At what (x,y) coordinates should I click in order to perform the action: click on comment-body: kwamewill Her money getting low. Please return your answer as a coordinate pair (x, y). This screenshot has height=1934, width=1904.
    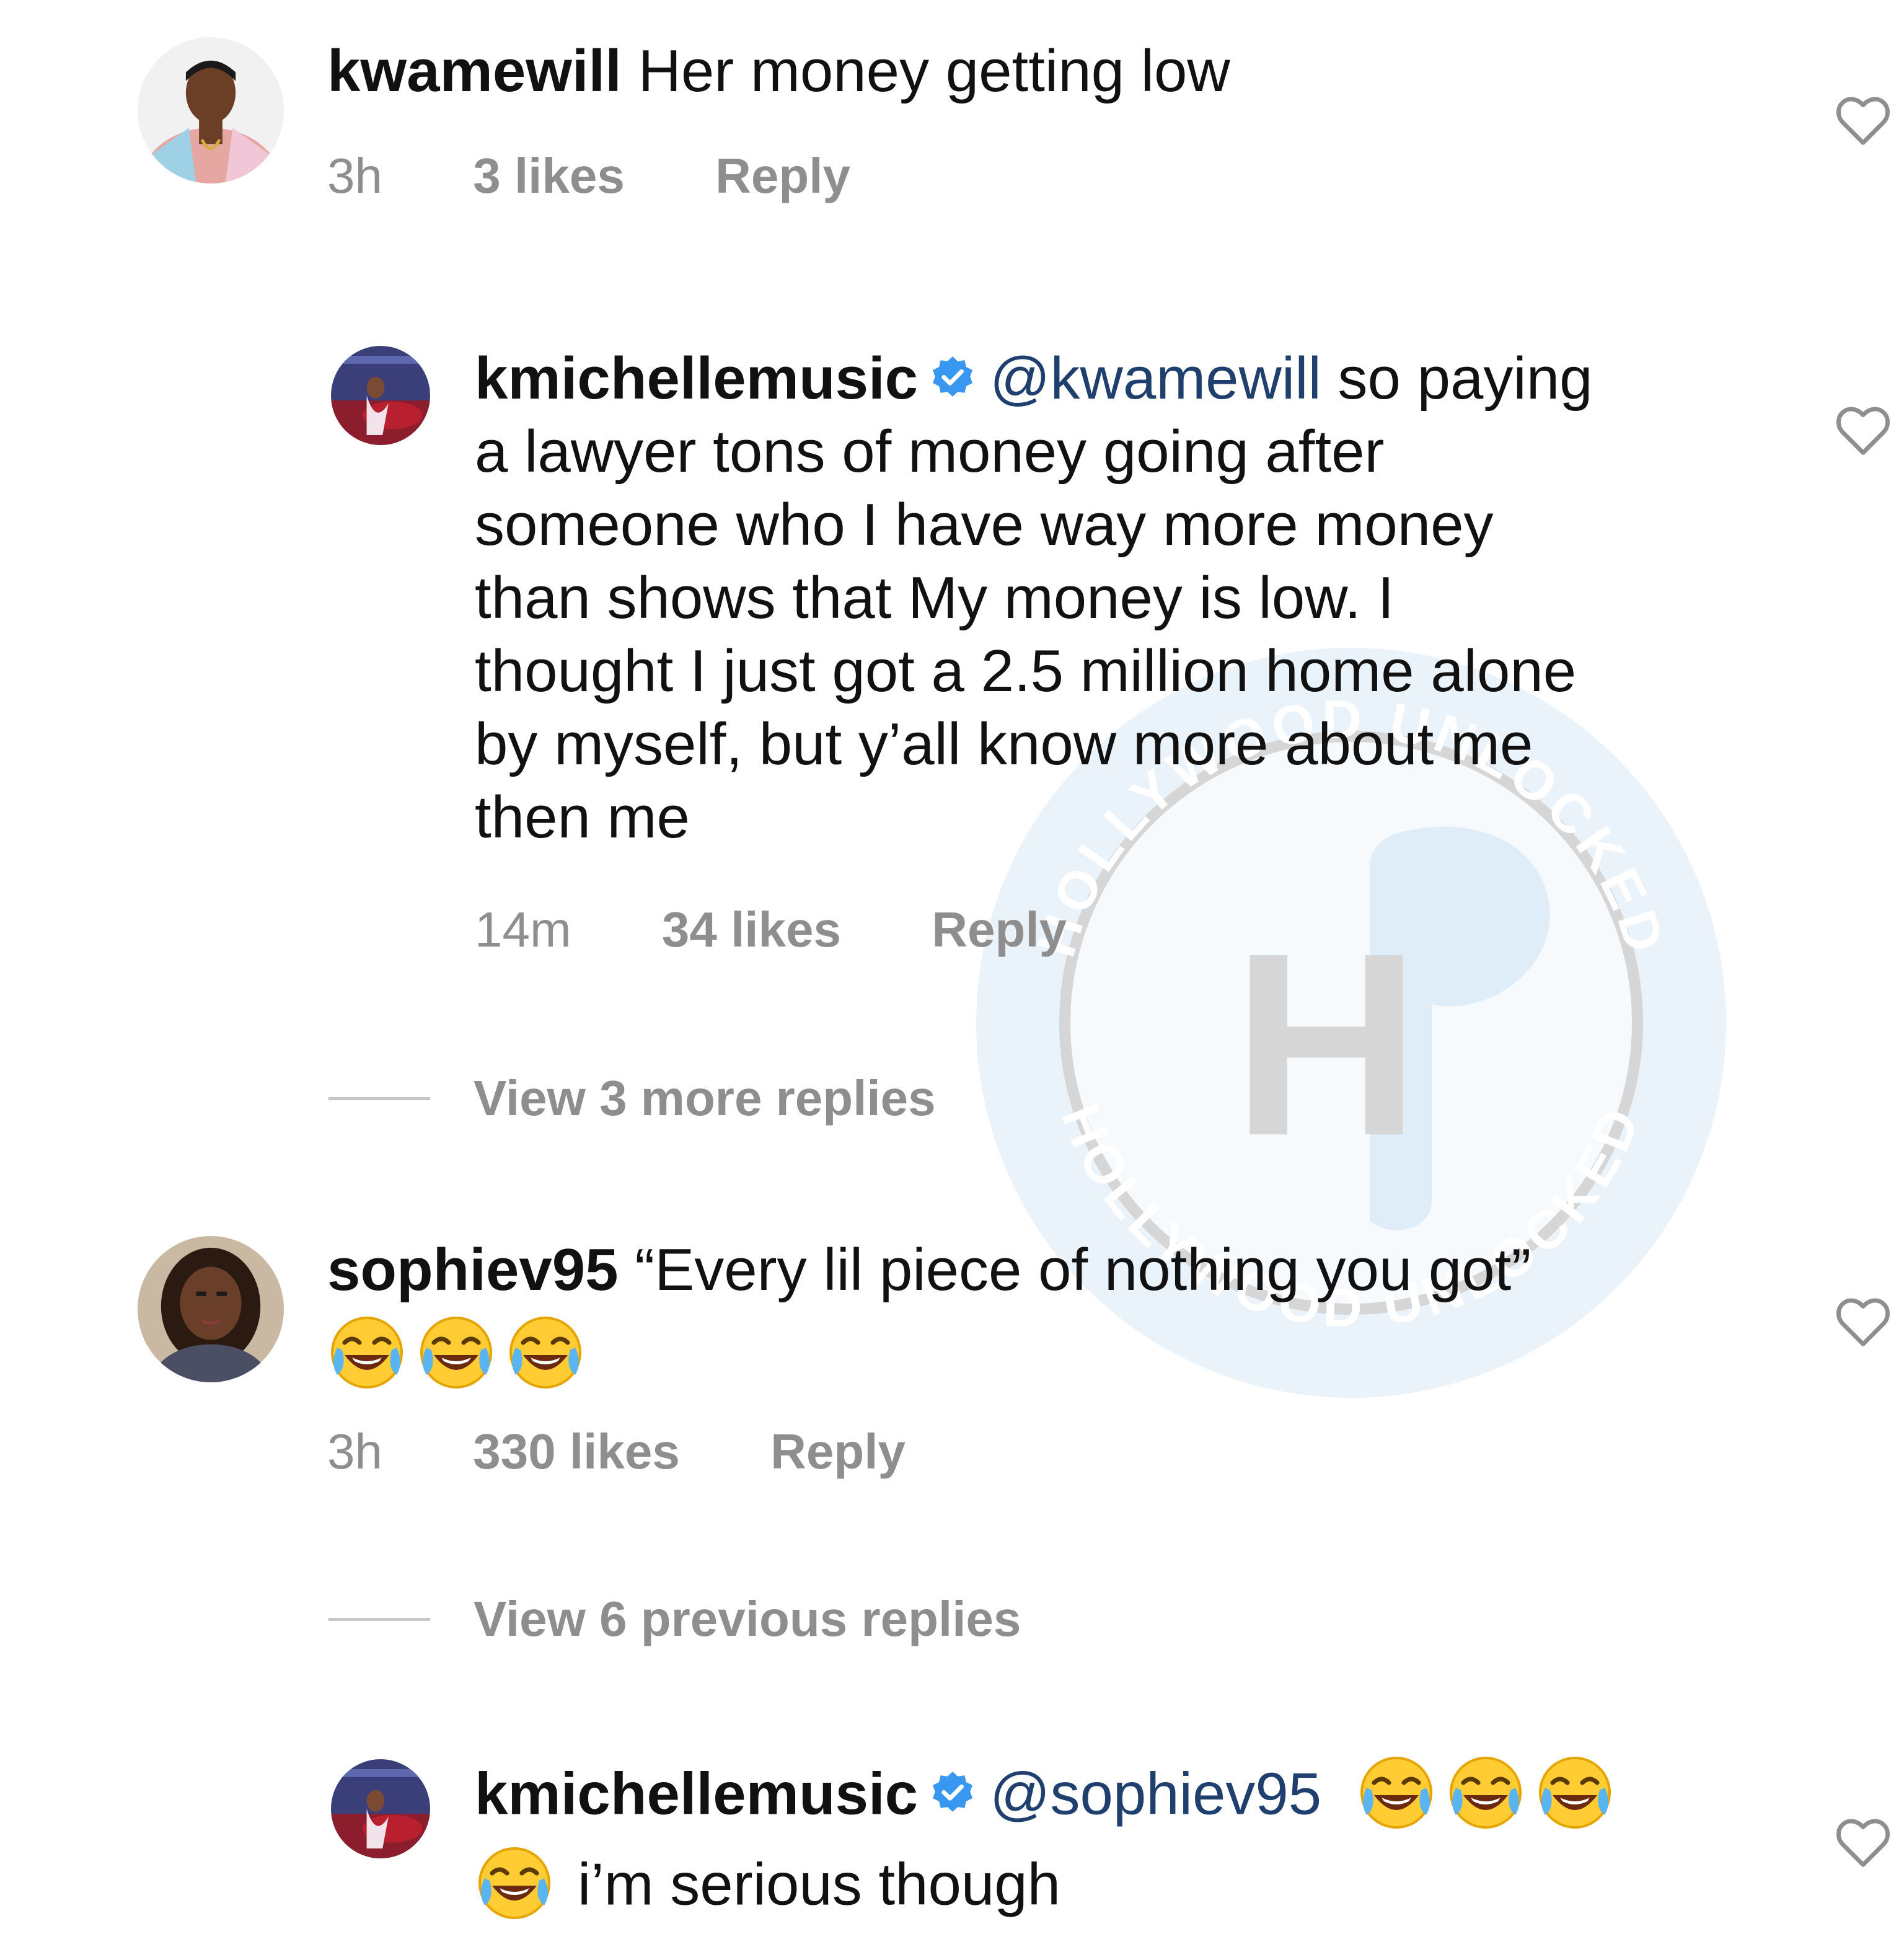
    Looking at the image, I should click on (1052, 71).